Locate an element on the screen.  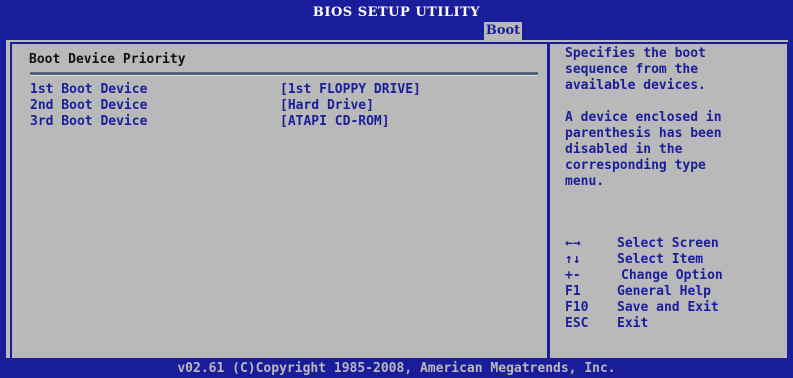
key-label: F10 is located at coordinates (577, 307).